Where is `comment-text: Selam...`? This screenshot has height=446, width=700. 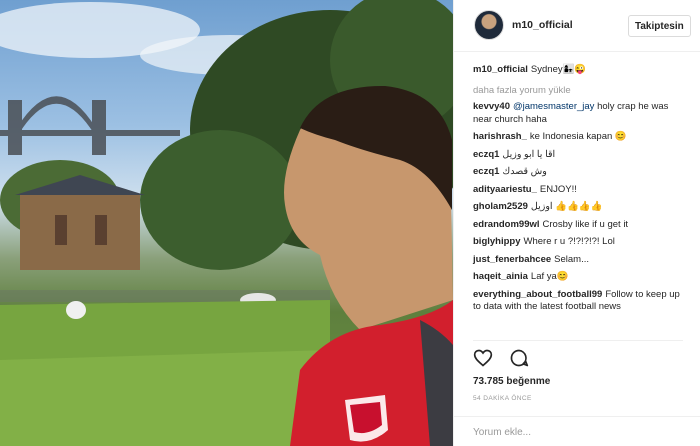
comment-text: Selam... is located at coordinates (572, 259).